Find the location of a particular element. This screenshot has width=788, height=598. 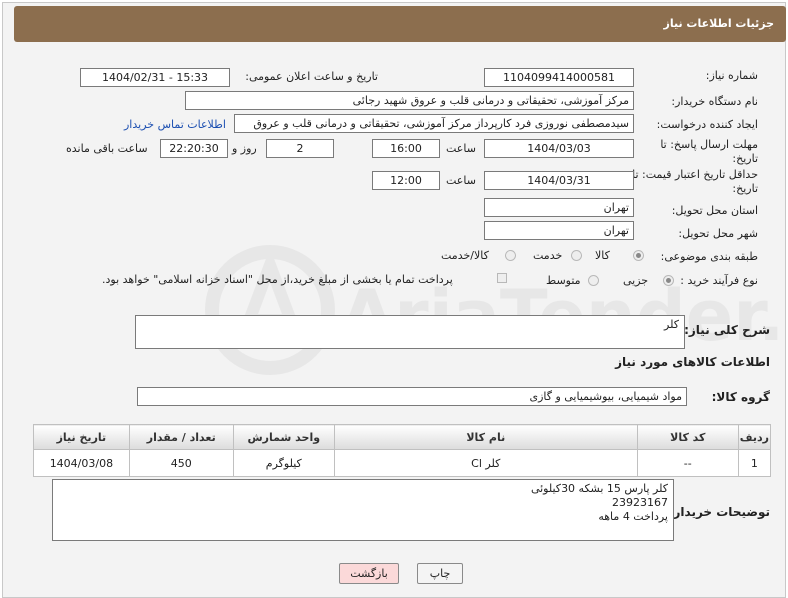

deadline-label-text: مهلت ارسال پاسخ: تا تاریخ: is located at coordinates (709, 151).